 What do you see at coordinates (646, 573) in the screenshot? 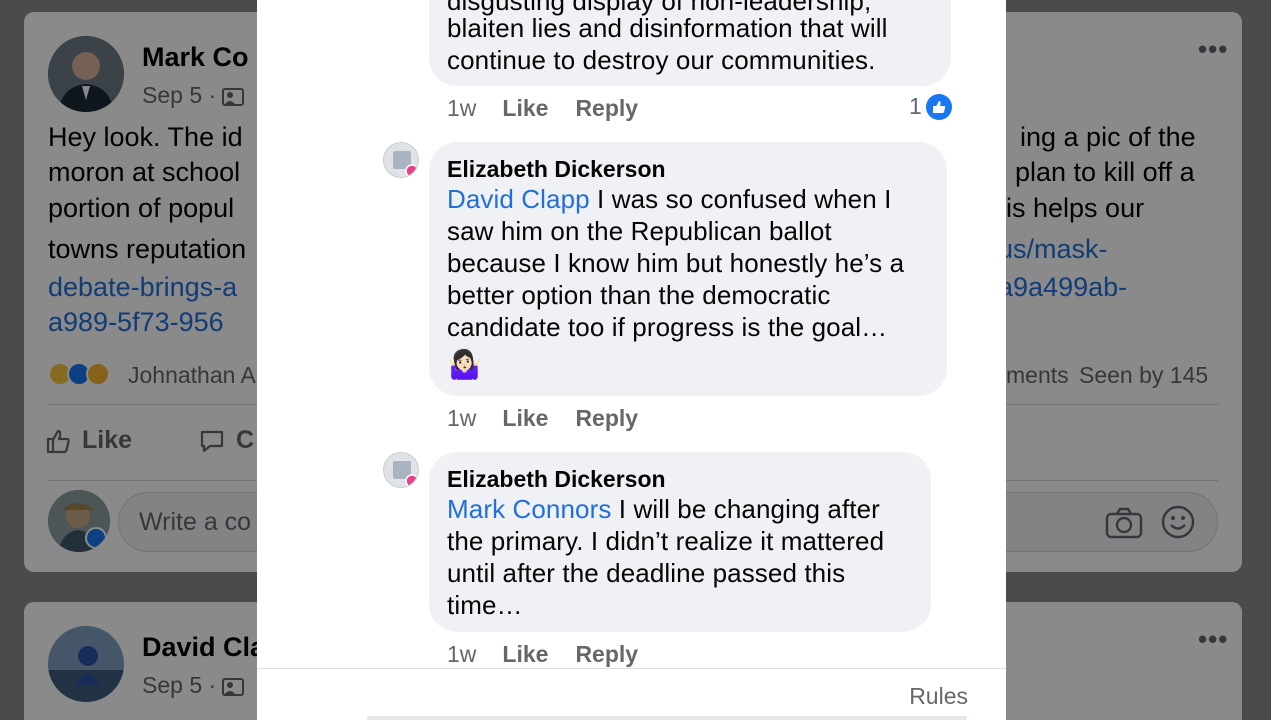
I see `comment-text-line: until after the deadline passed this` at bounding box center [646, 573].